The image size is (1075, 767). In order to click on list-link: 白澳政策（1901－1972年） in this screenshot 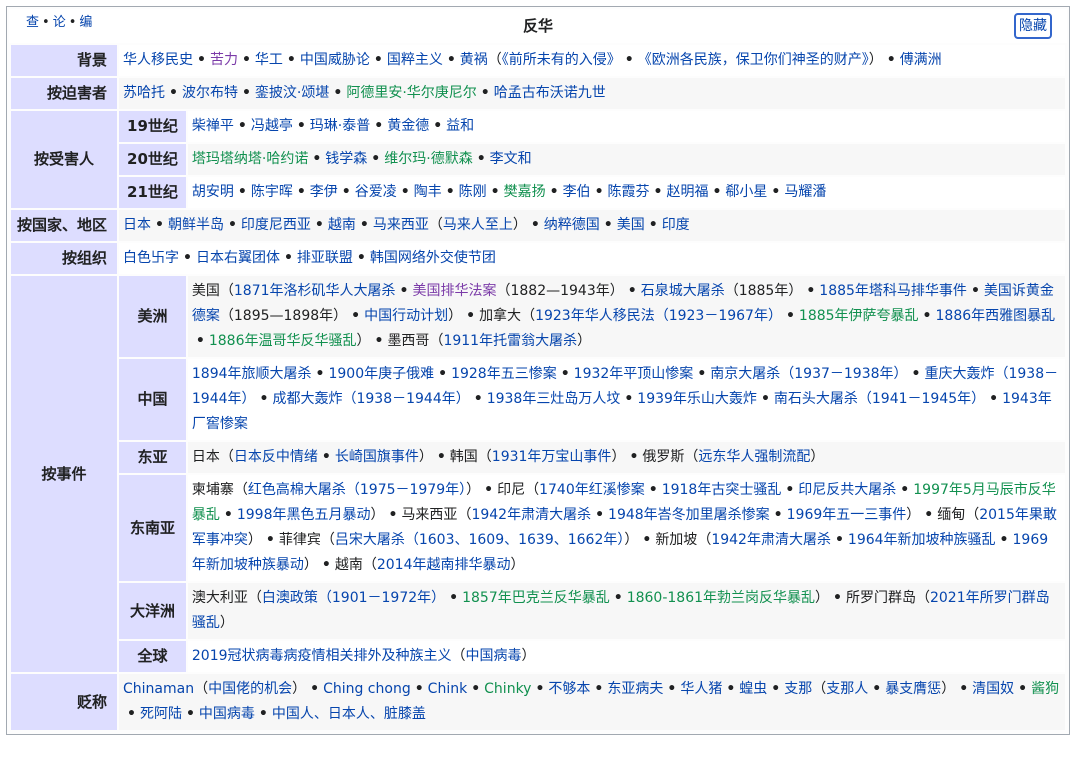, I will do `click(353, 598)`.